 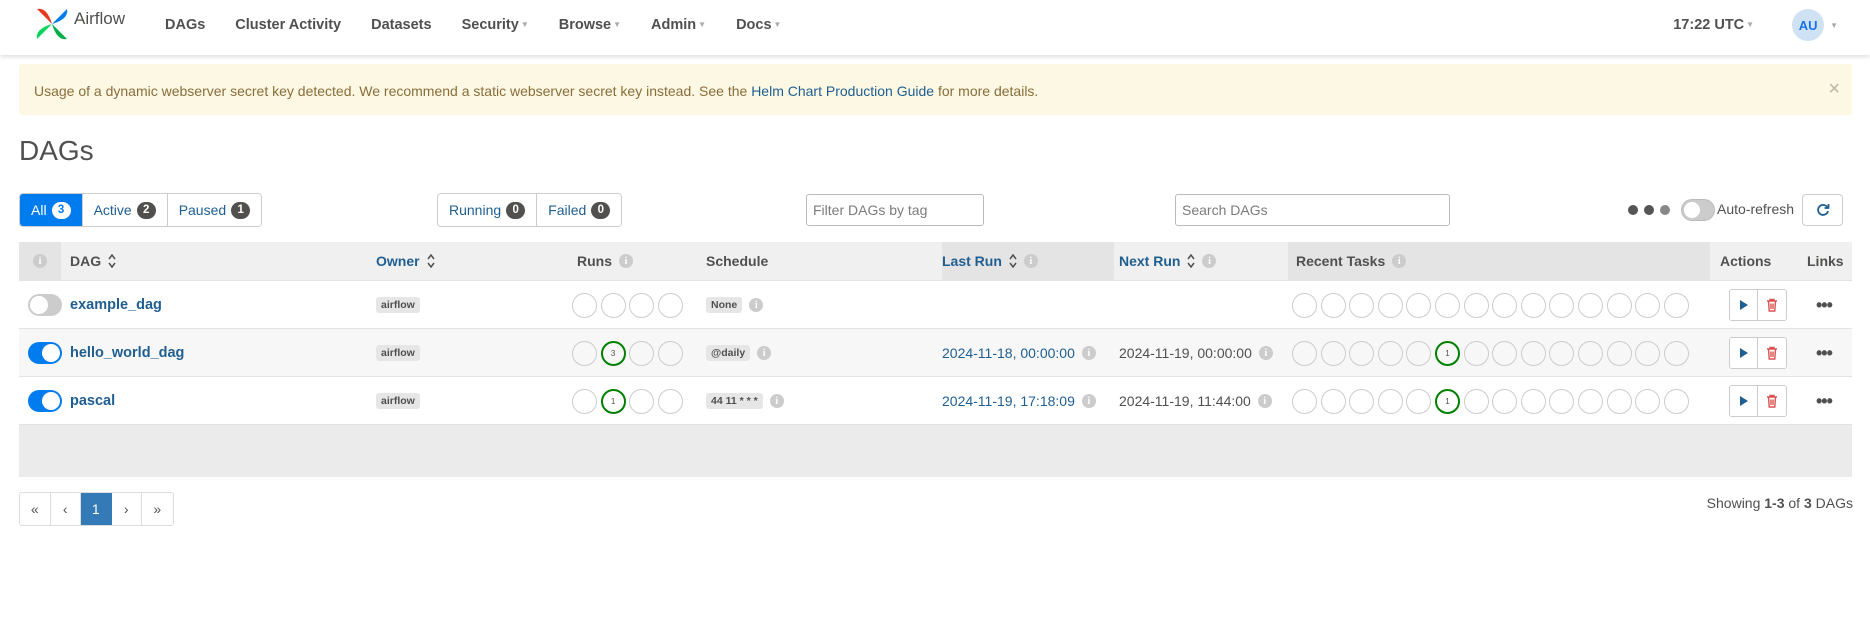 What do you see at coordinates (288, 25) in the screenshot?
I see `nav-item-cluster-activity: Cluster Activity` at bounding box center [288, 25].